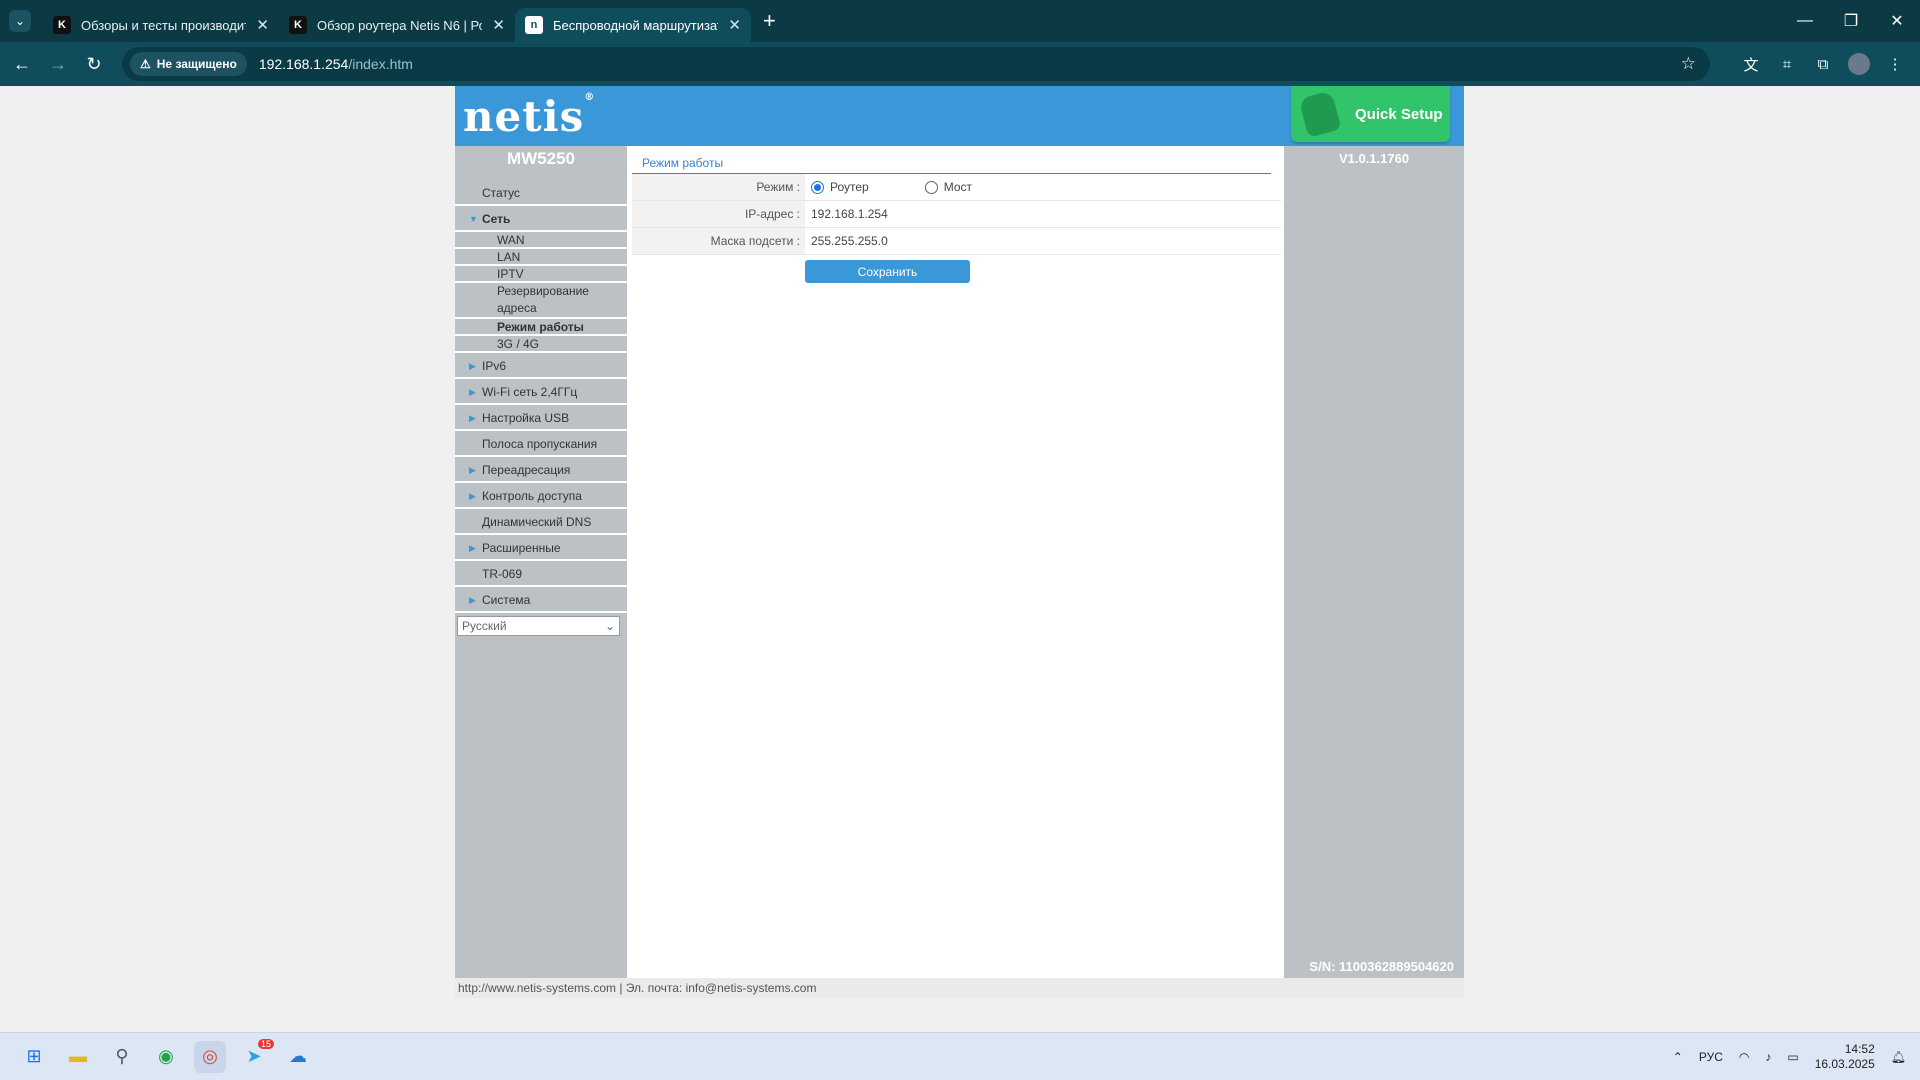  I want to click on forward-icon: →, so click(58, 64).